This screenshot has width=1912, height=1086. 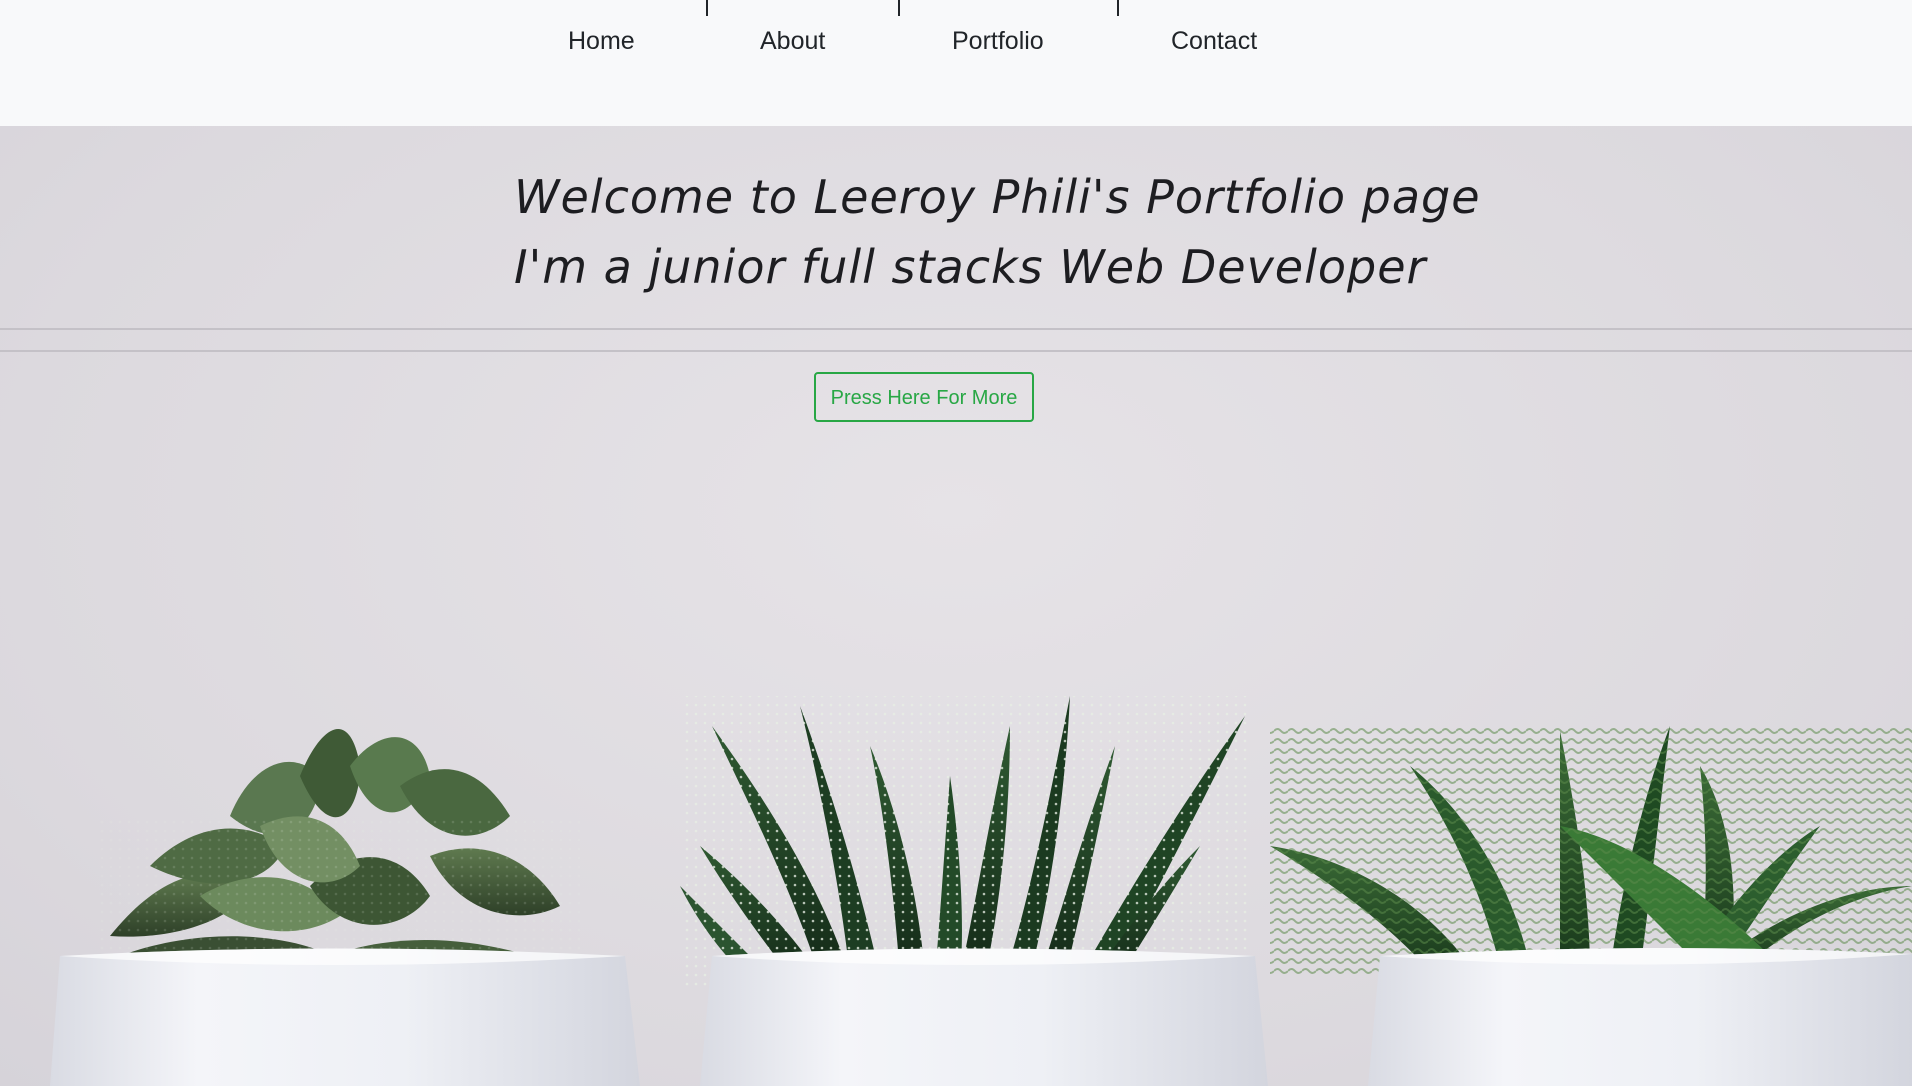 I want to click on headline-line-2: I'm a junior full stacks Web Developer, so click(x=970, y=267).